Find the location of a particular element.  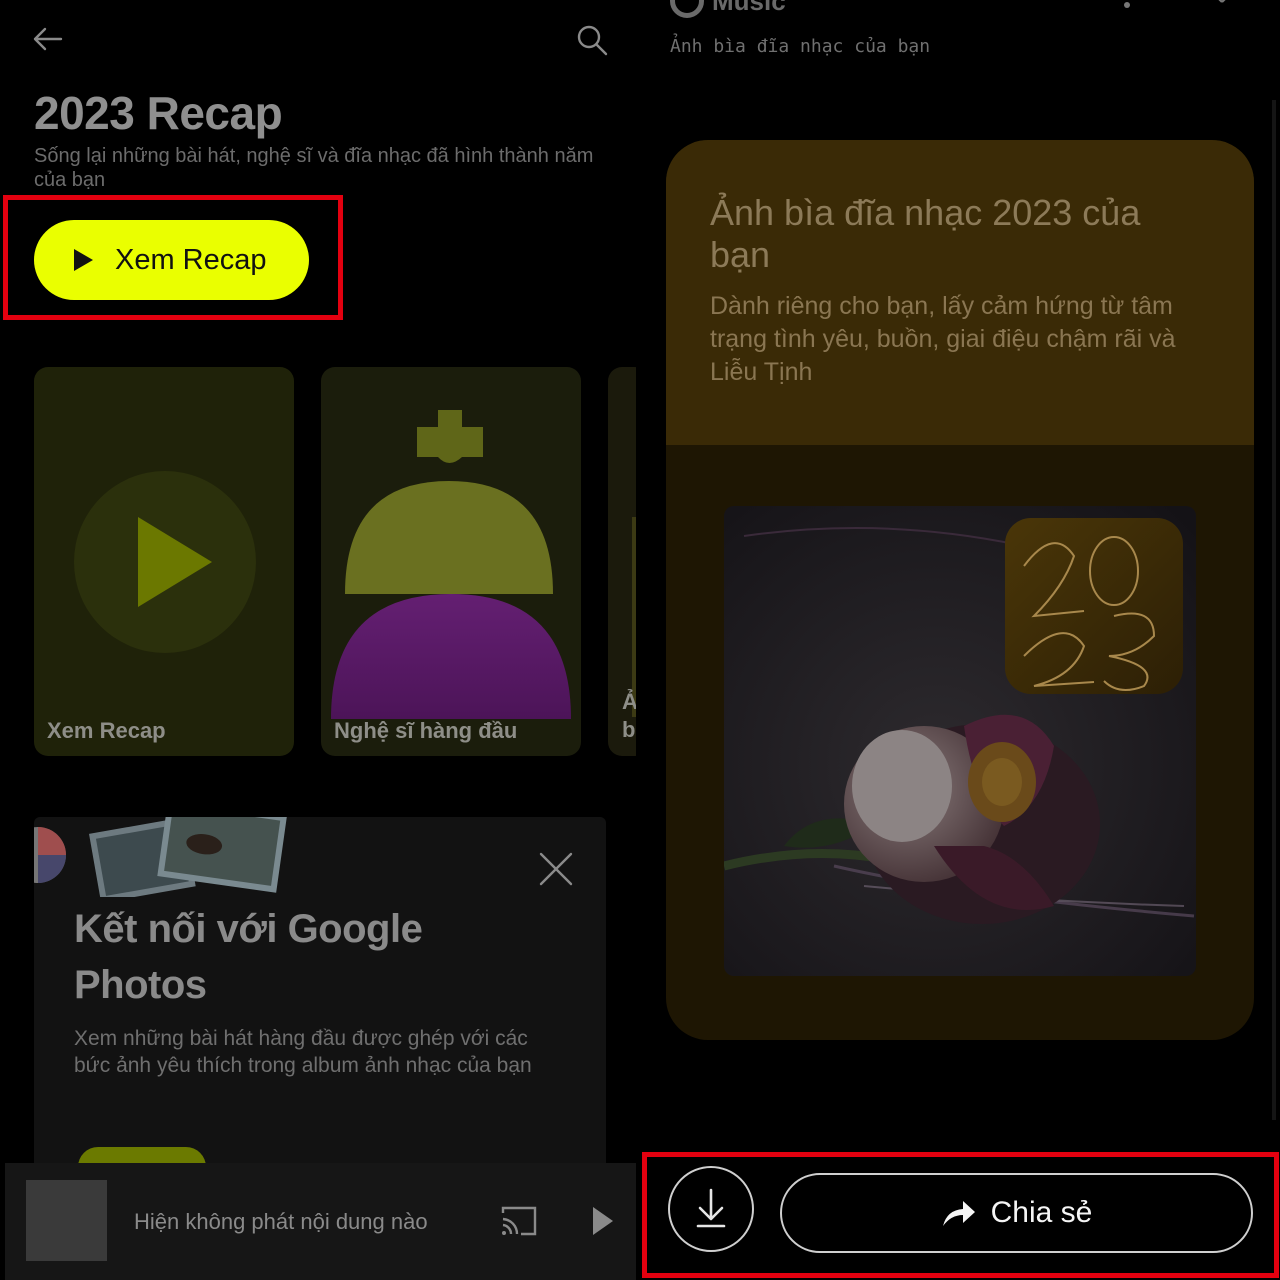

play-icon is located at coordinates (603, 1221).